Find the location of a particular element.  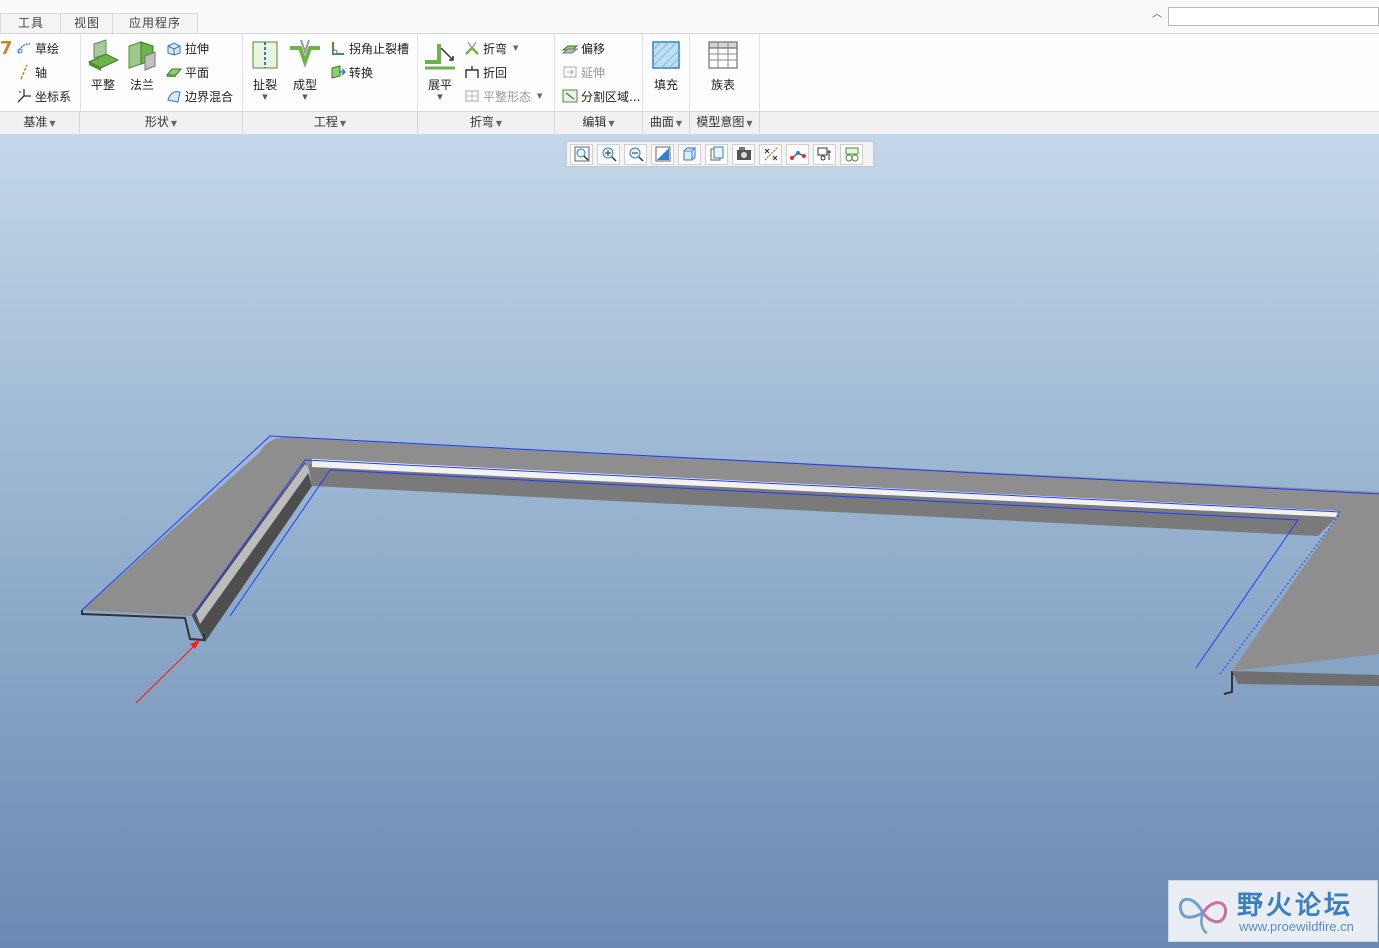

extrude-button: 拉伸 is located at coordinates (187, 48).